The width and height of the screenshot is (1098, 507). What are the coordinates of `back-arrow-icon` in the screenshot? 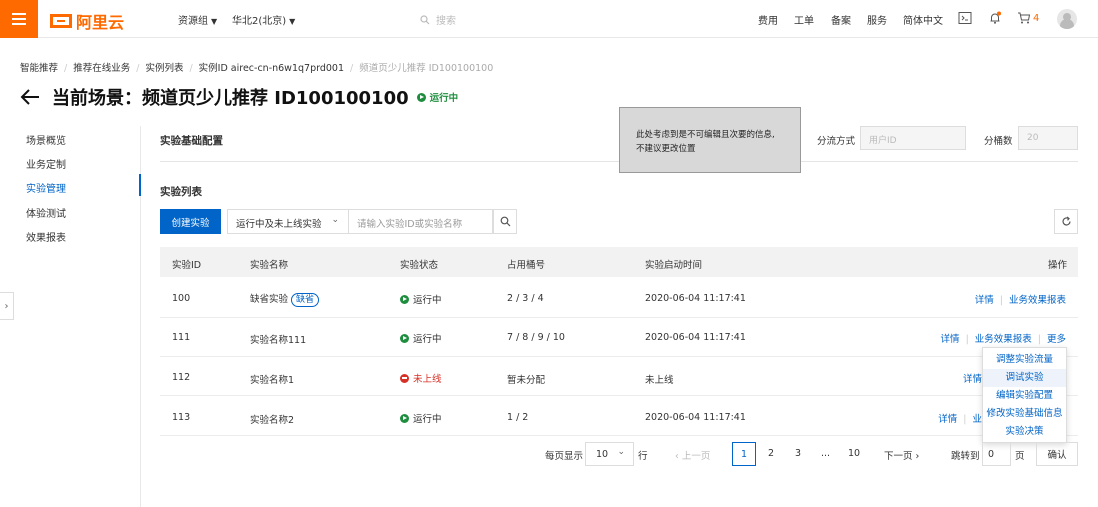 It's located at (30, 97).